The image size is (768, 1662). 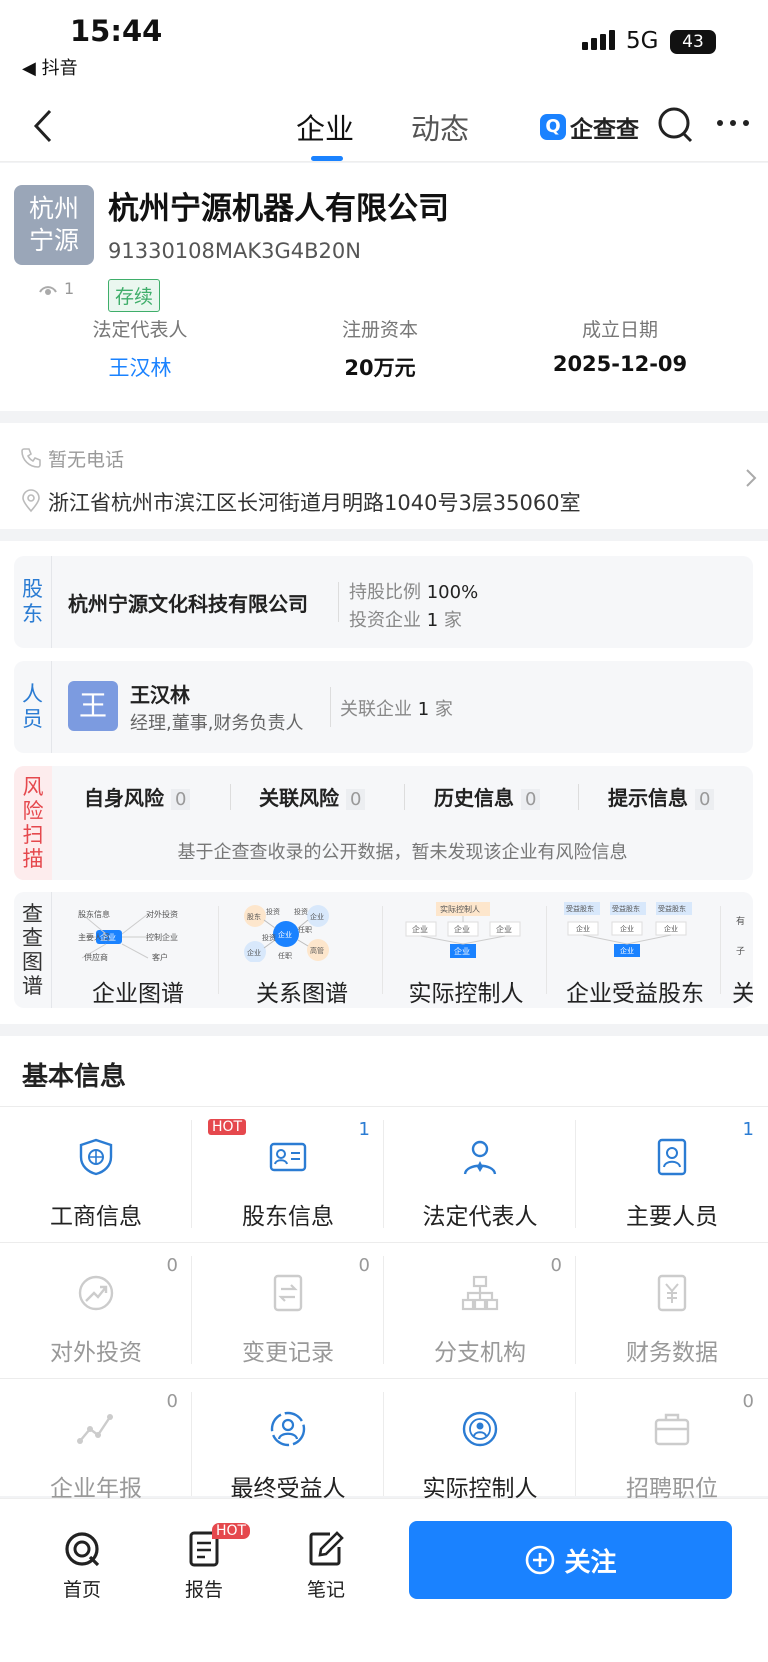 What do you see at coordinates (94, 914) in the screenshot?
I see `node-text: 股东信息` at bounding box center [94, 914].